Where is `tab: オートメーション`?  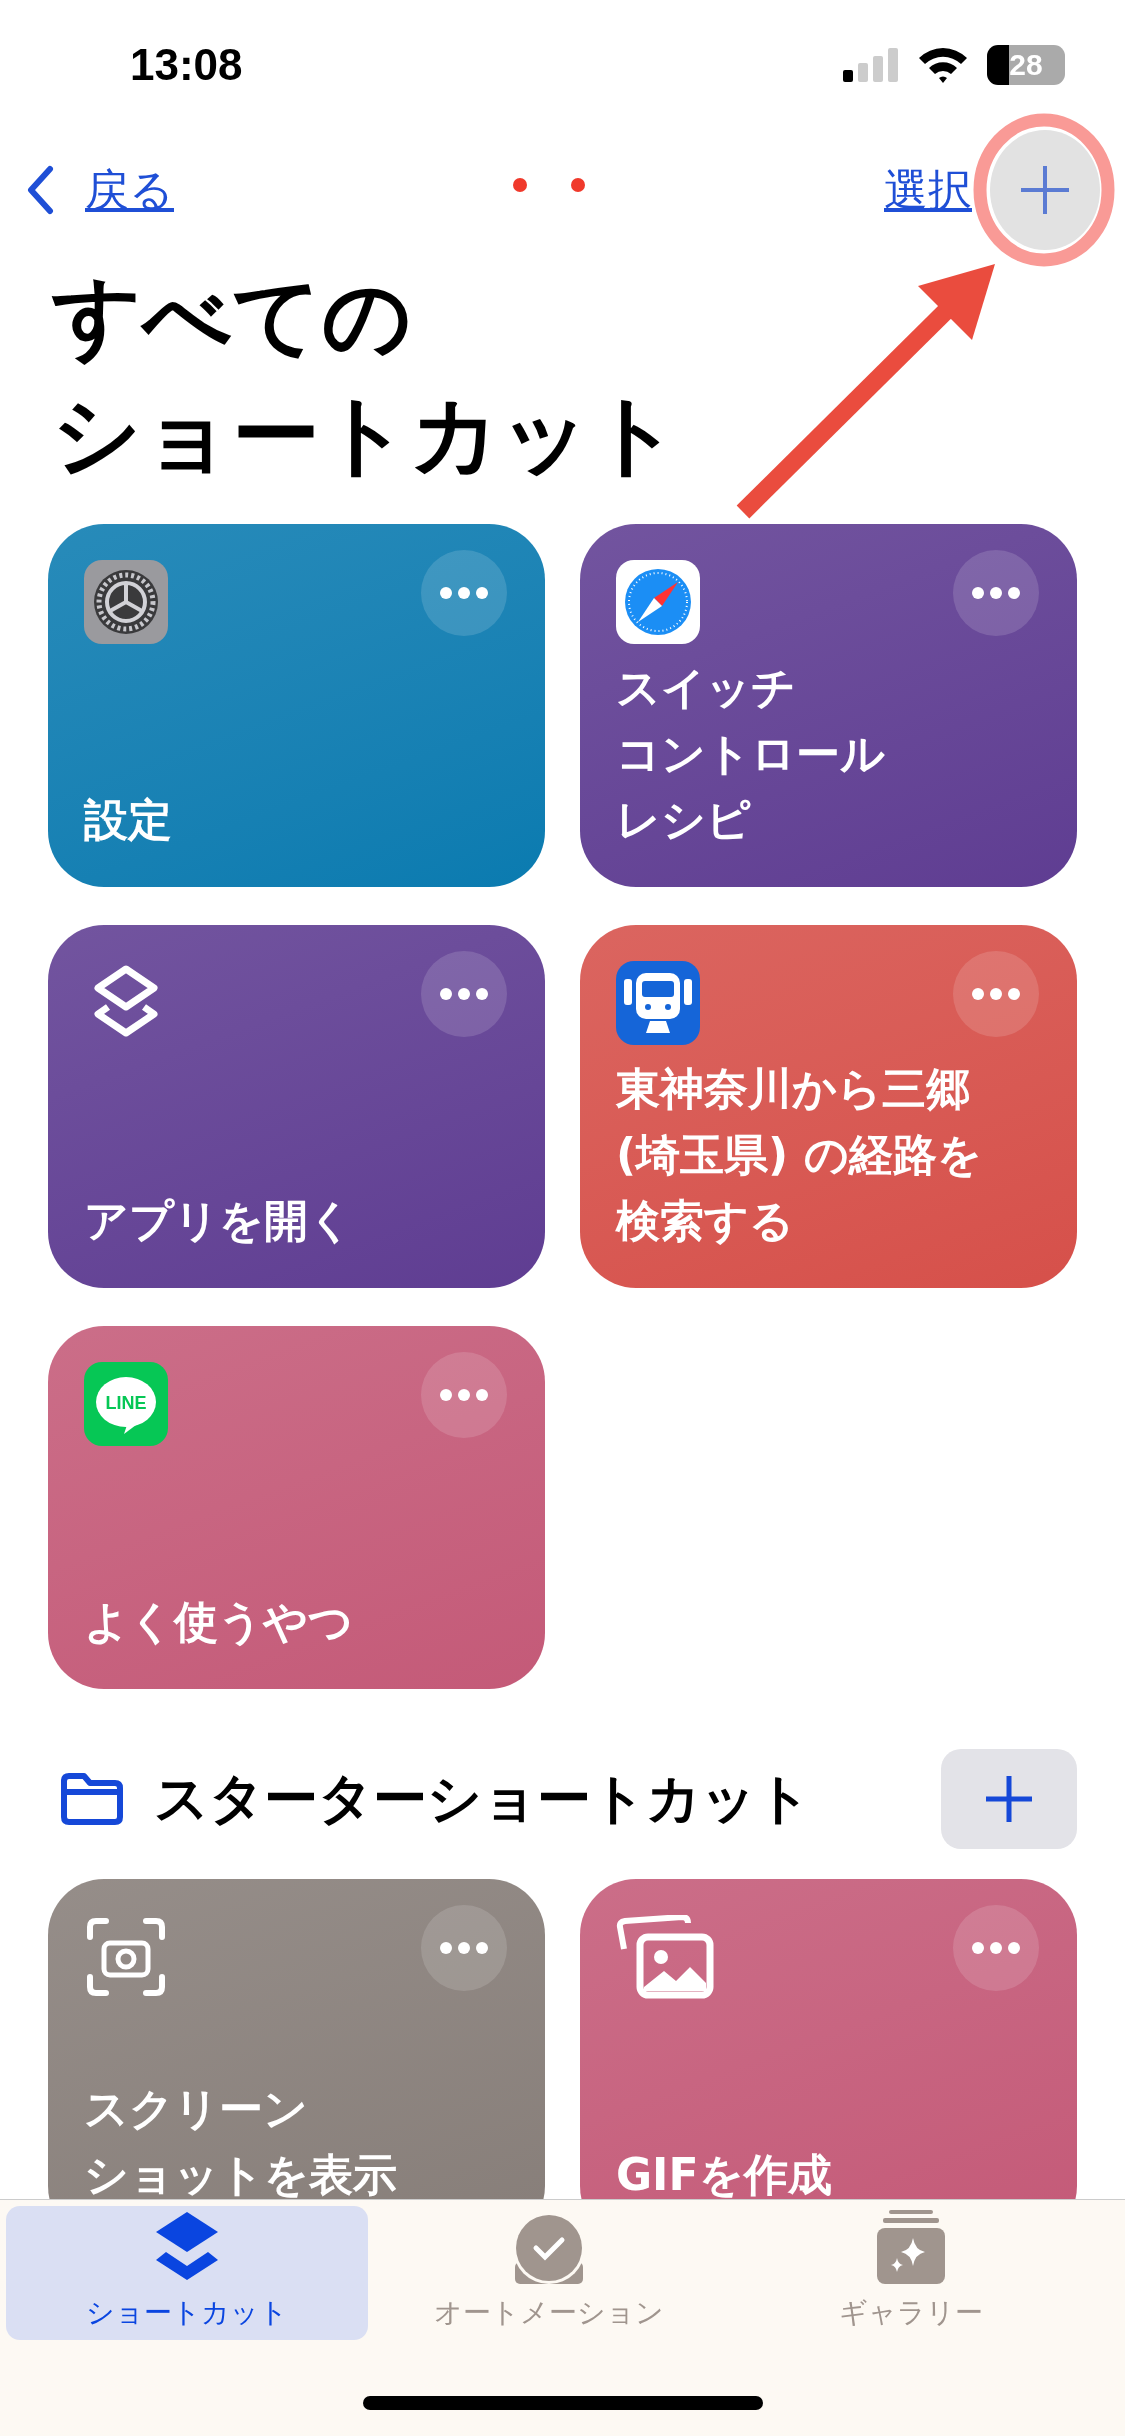
tab: オートメーション is located at coordinates (549, 2273).